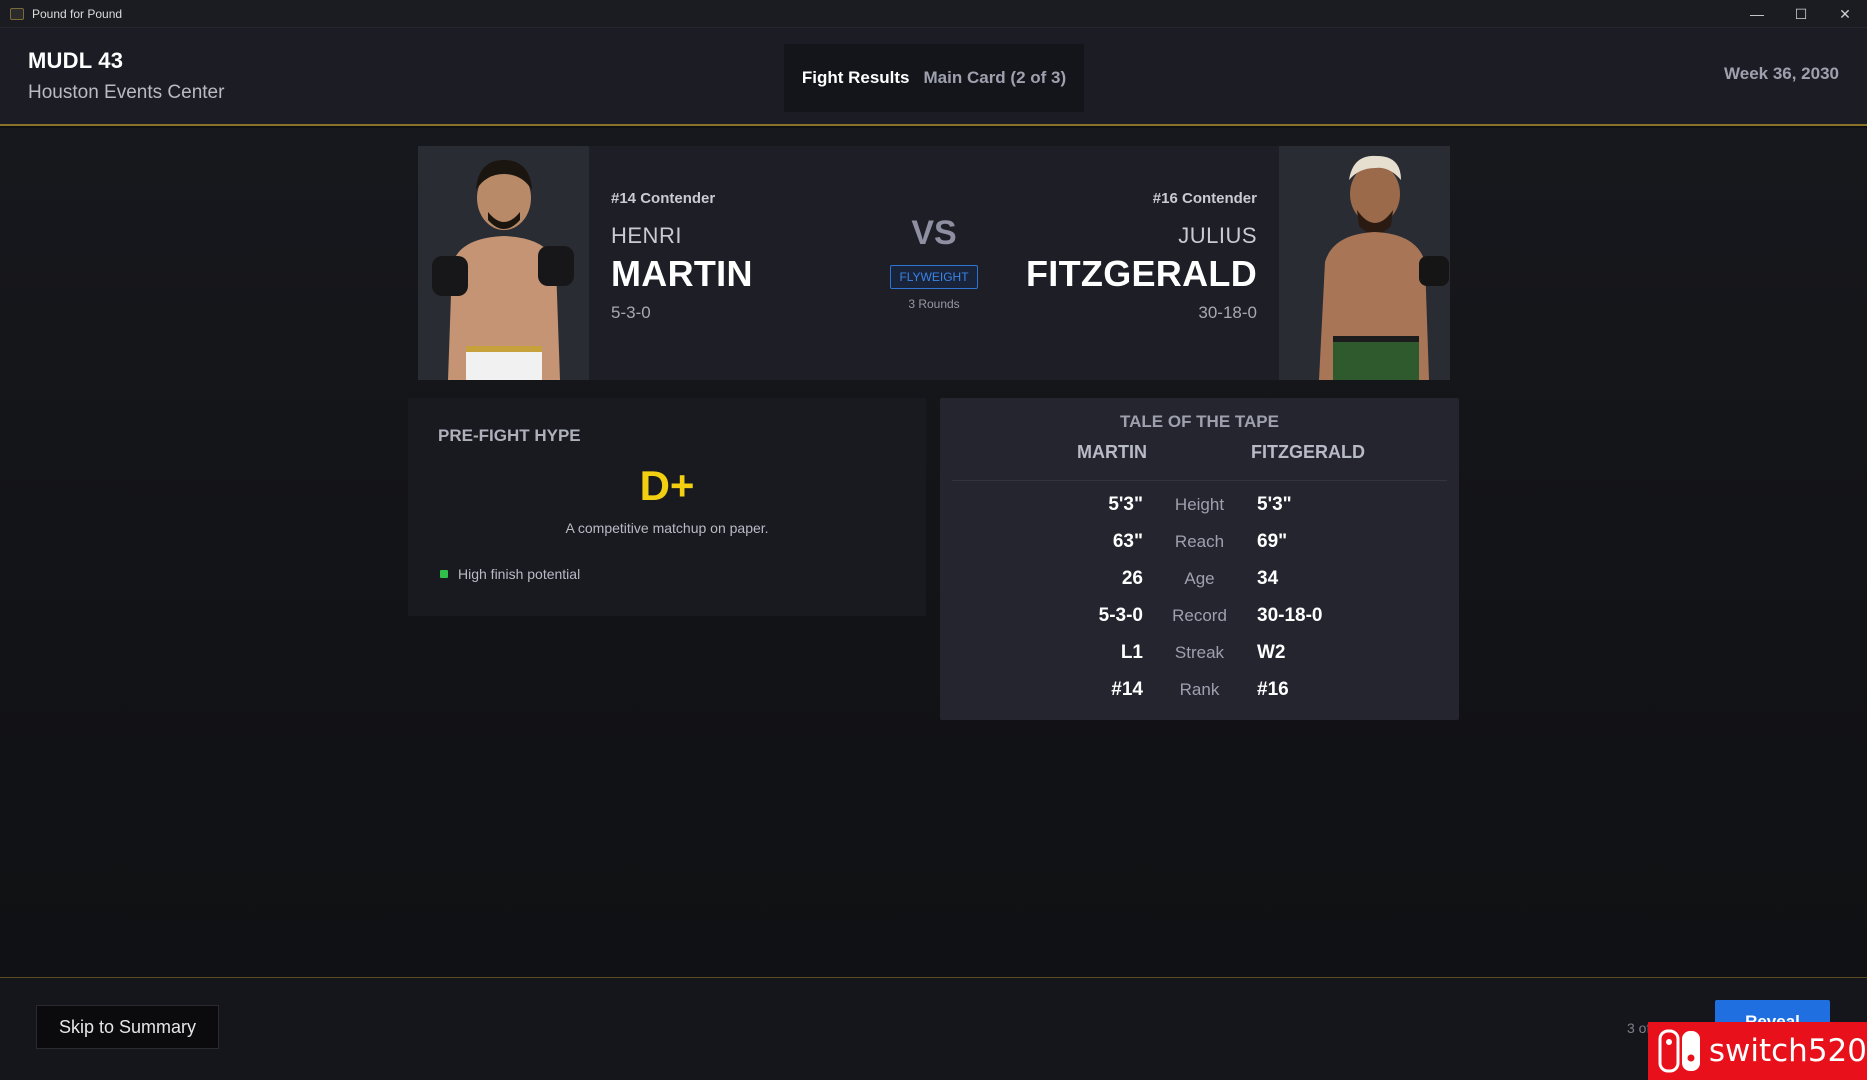  What do you see at coordinates (933, 1028) in the screenshot?
I see `footer-bar: Skip to Summary 3 of 11 Reveal` at bounding box center [933, 1028].